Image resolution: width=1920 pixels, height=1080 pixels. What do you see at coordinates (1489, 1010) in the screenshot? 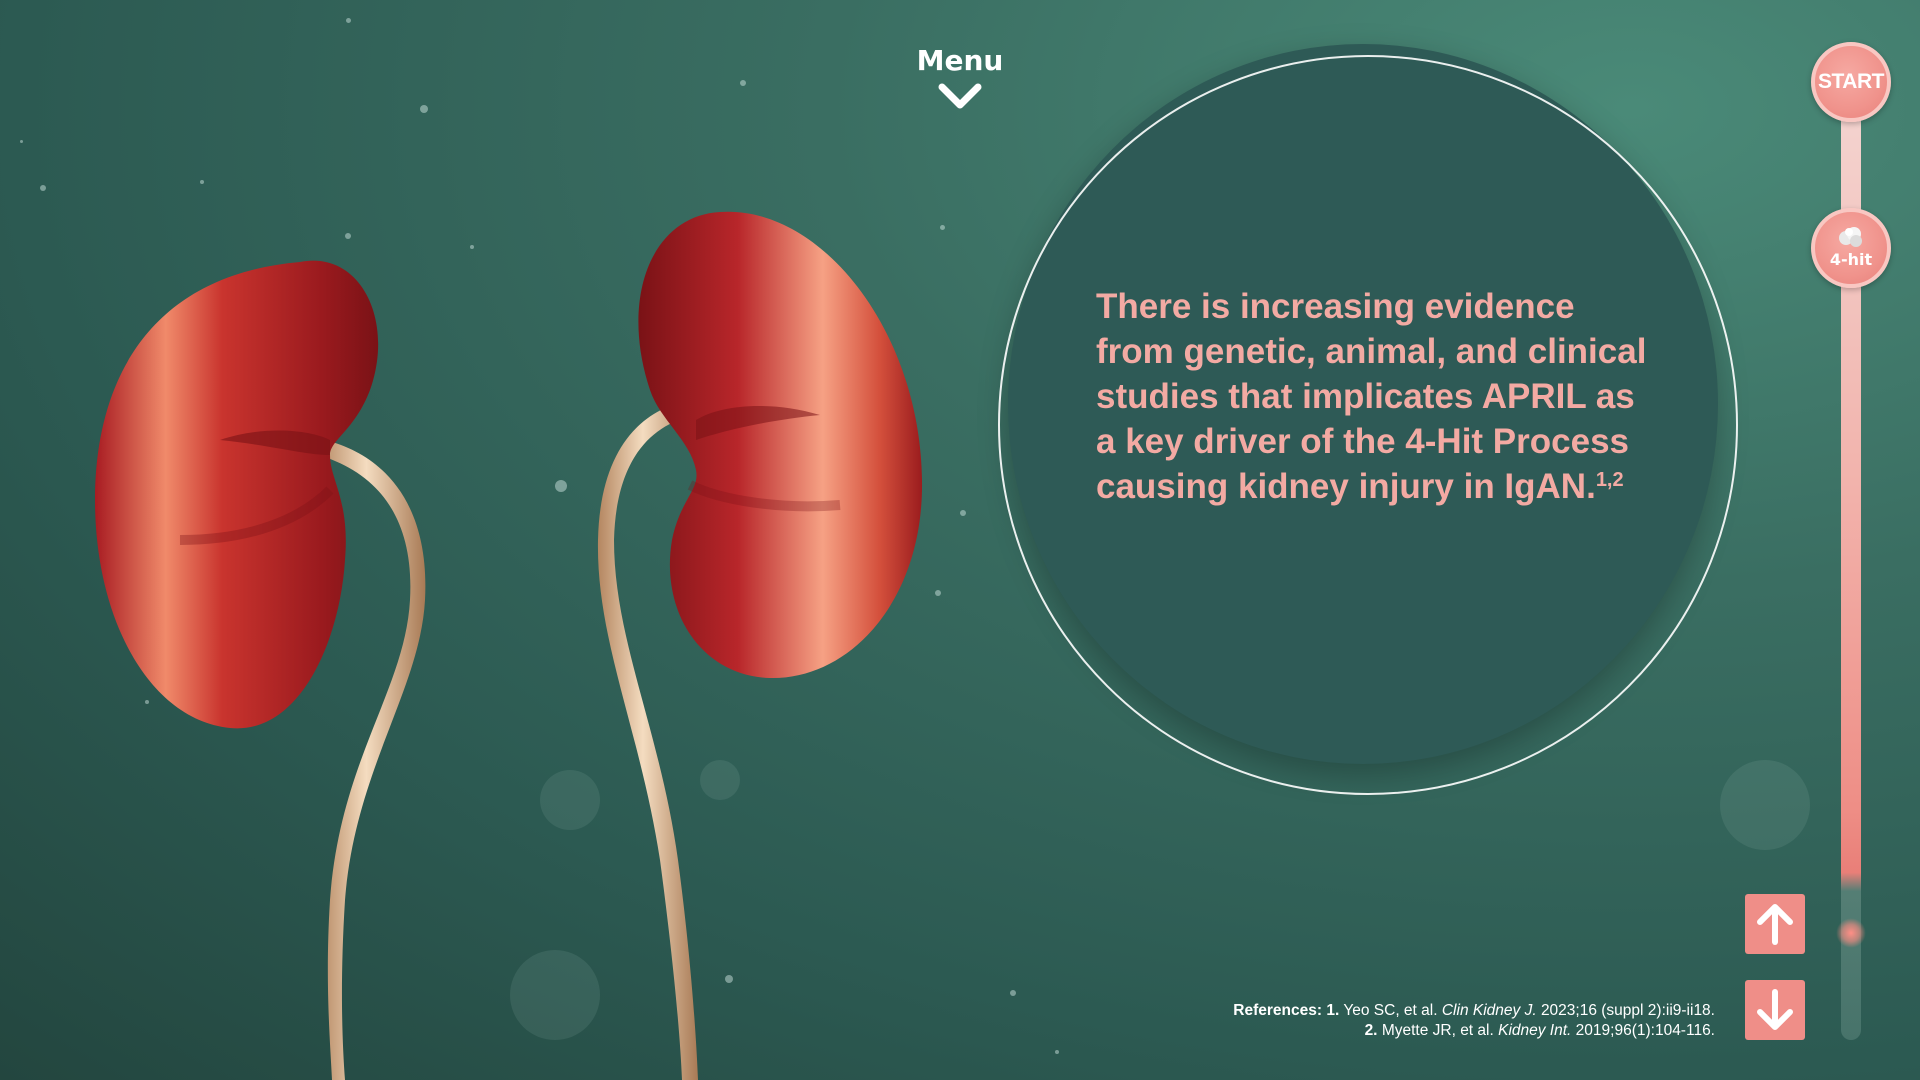
I see `reference-1-journal: Clin Kidney J.` at bounding box center [1489, 1010].